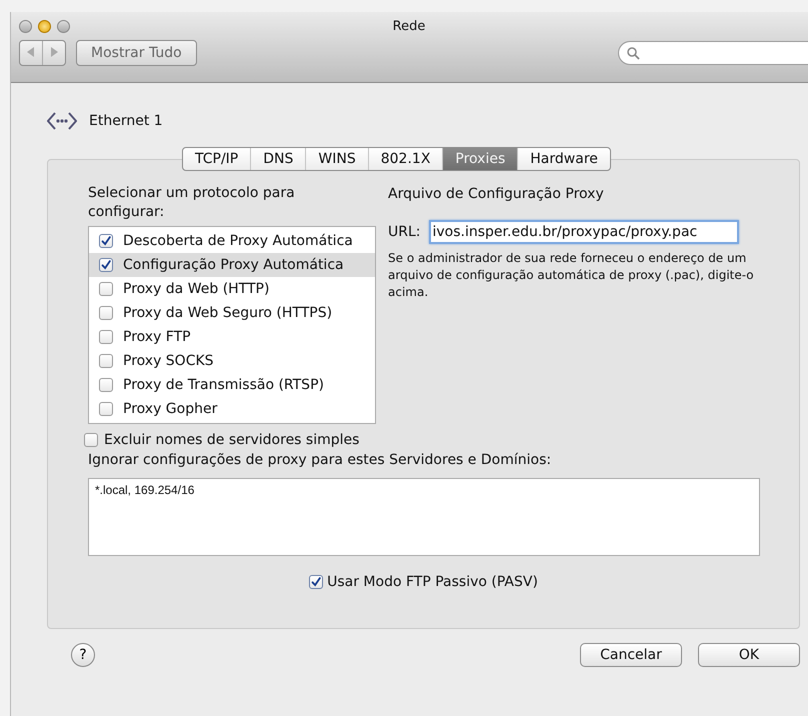 This screenshot has height=716, width=808. What do you see at coordinates (227, 313) in the screenshot?
I see `protocol-item: Proxy da Web Seguro (HTTPS)` at bounding box center [227, 313].